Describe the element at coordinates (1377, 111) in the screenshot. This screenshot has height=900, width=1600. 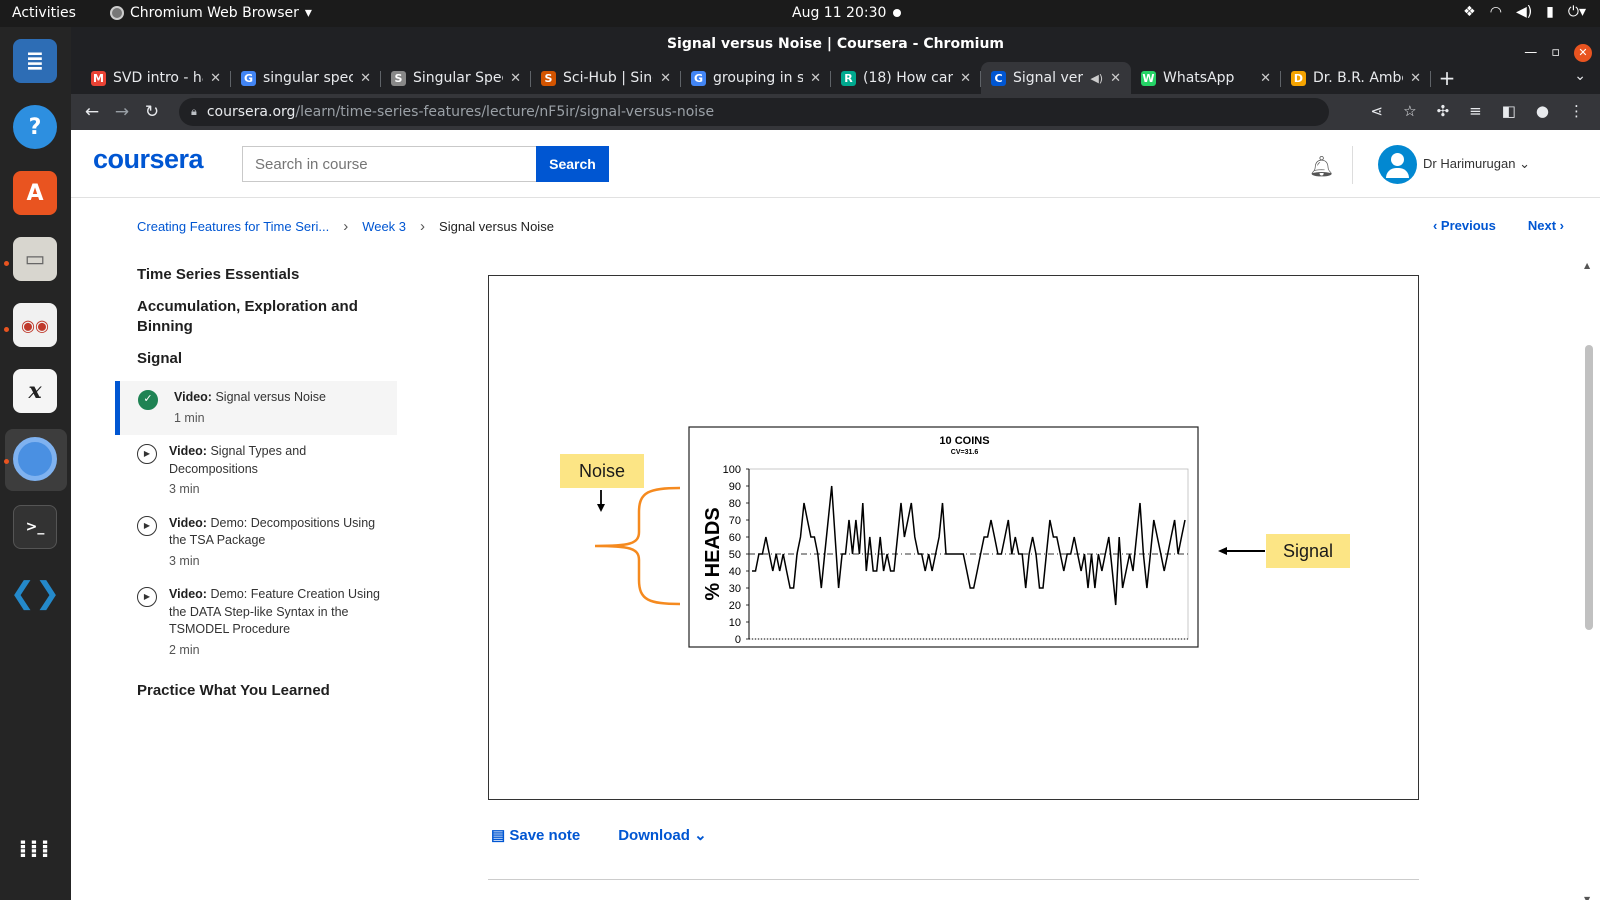
I see `share-icon: ⋖` at that location.